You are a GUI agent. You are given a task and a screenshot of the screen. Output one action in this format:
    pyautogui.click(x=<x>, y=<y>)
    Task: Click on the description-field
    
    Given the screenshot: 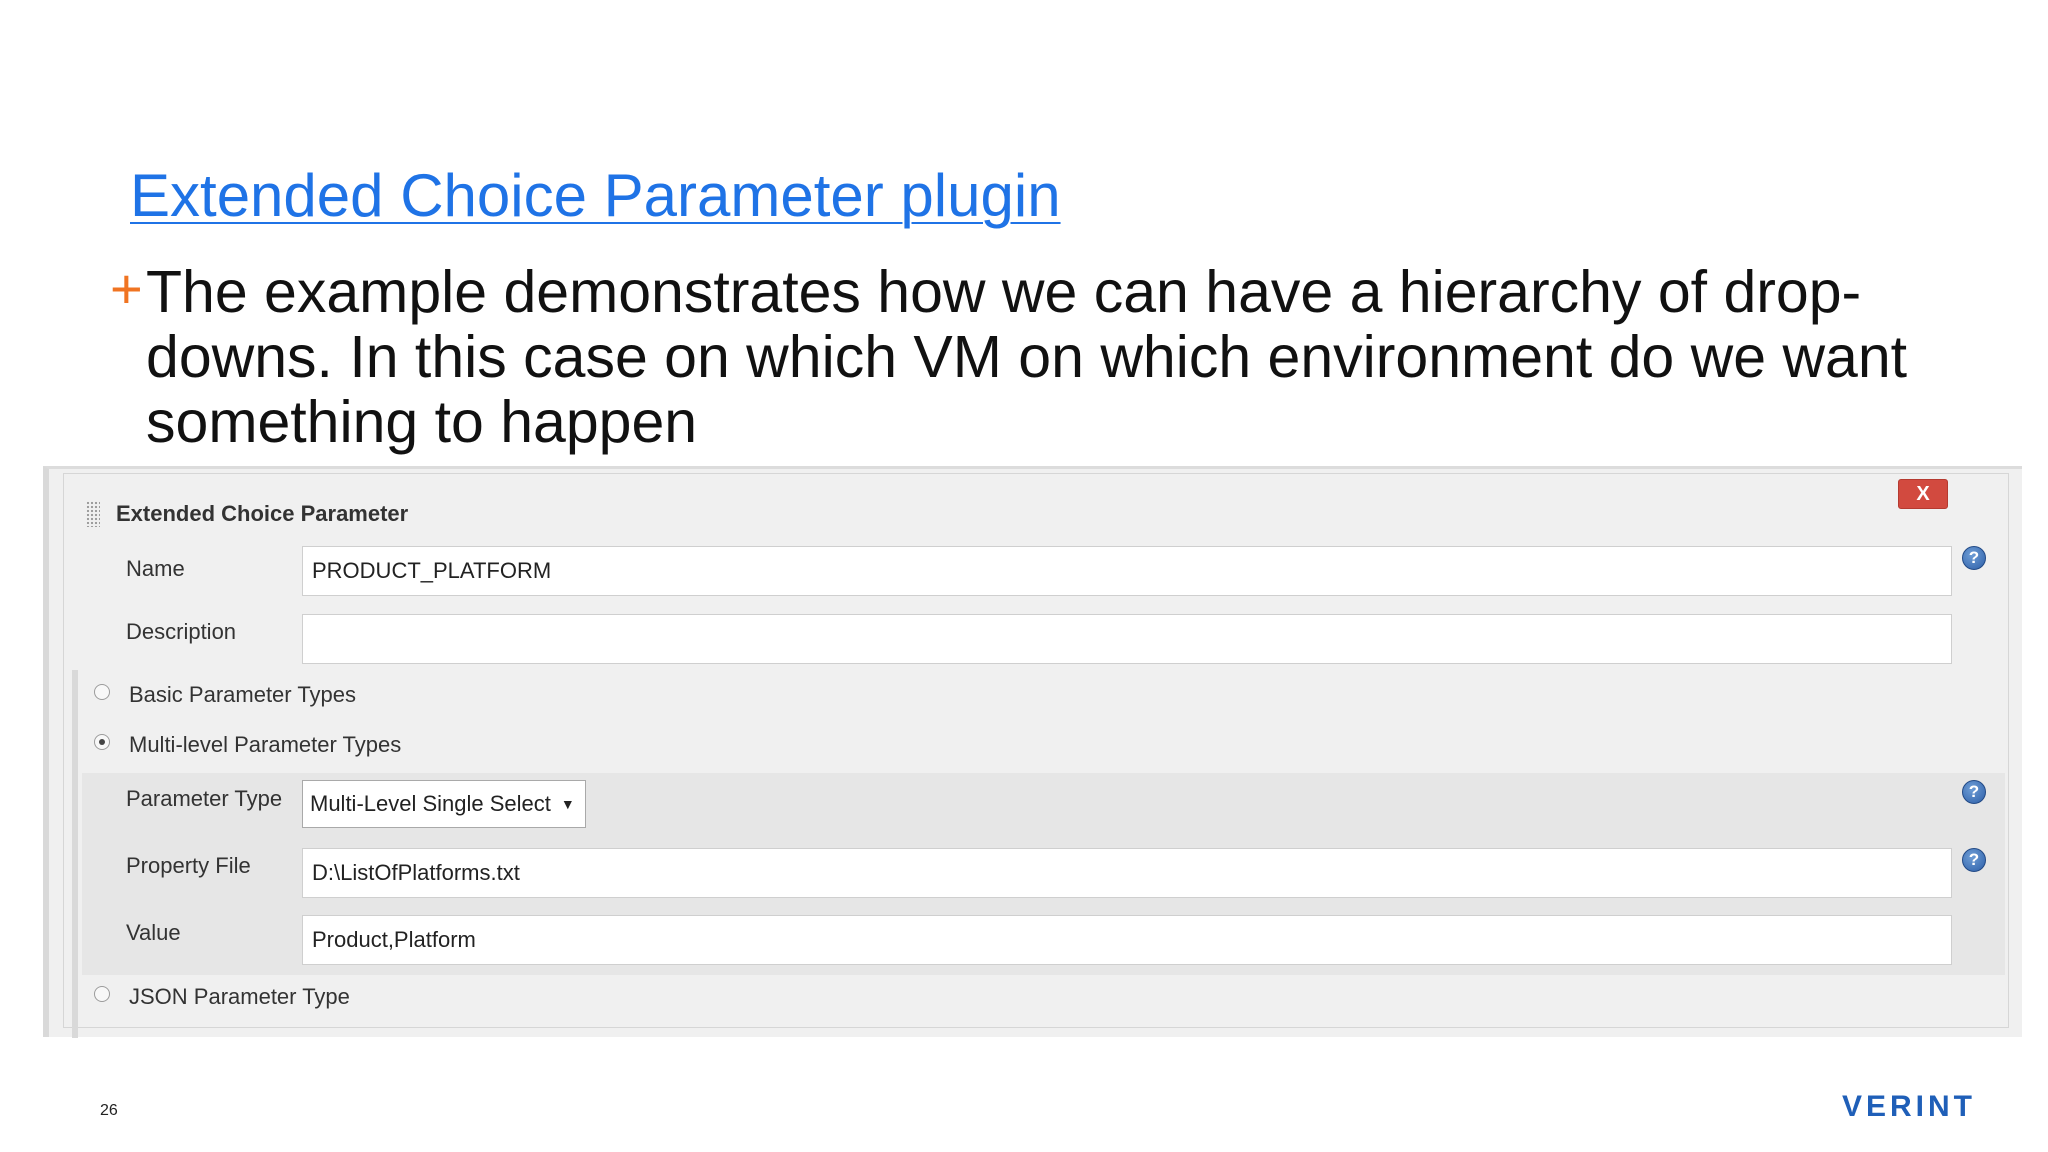 What is the action you would take?
    pyautogui.click(x=1127, y=639)
    